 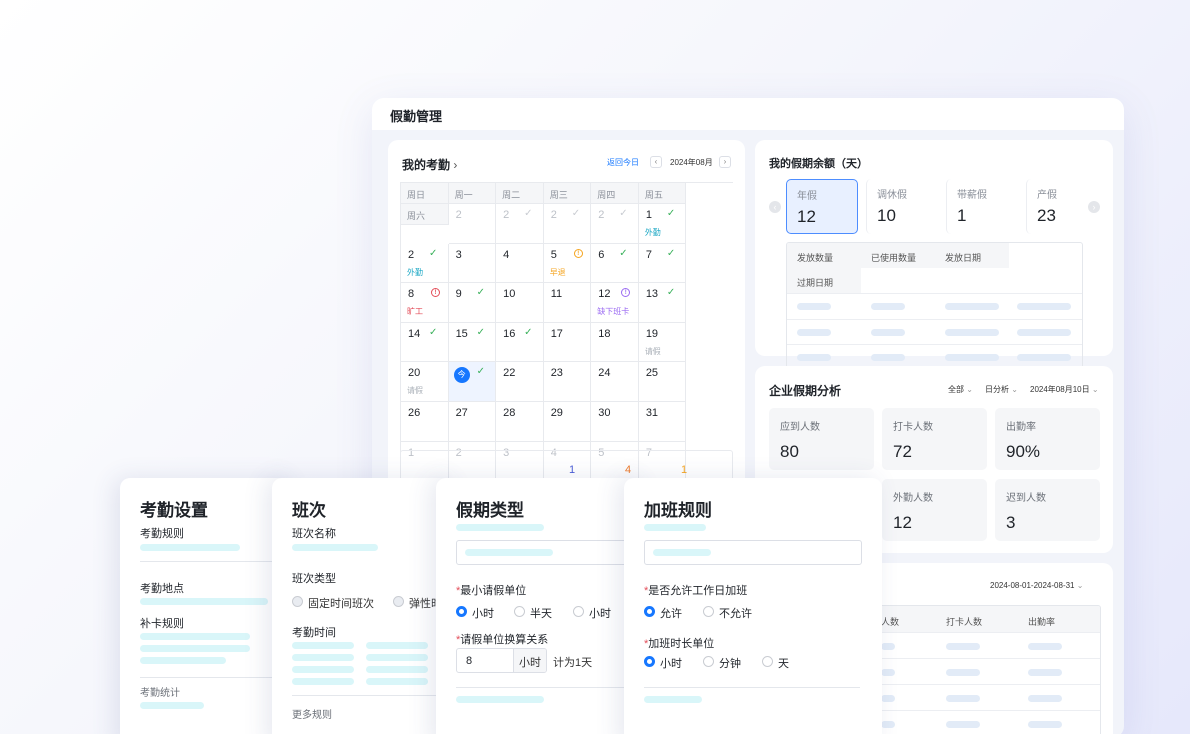 I want to click on day-number: 2, so click(x=553, y=215).